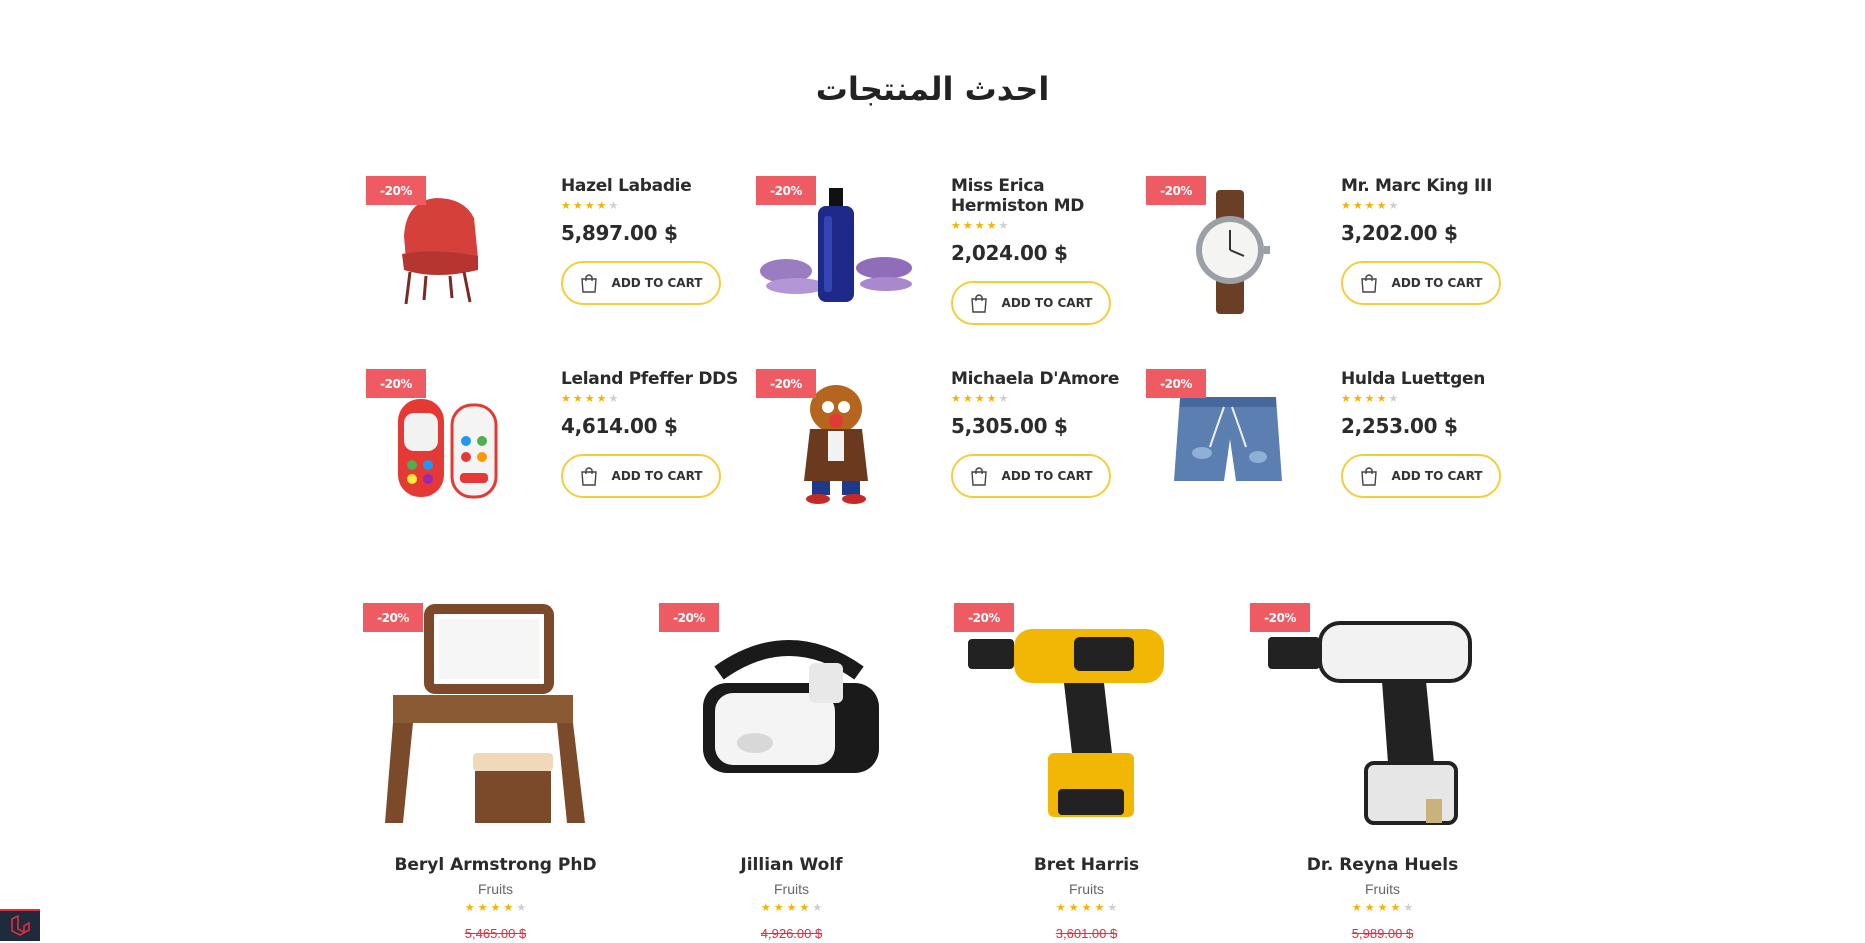 The width and height of the screenshot is (1865, 943). Describe the element at coordinates (653, 186) in the screenshot. I see `product-name: Hazel Labadie` at that location.